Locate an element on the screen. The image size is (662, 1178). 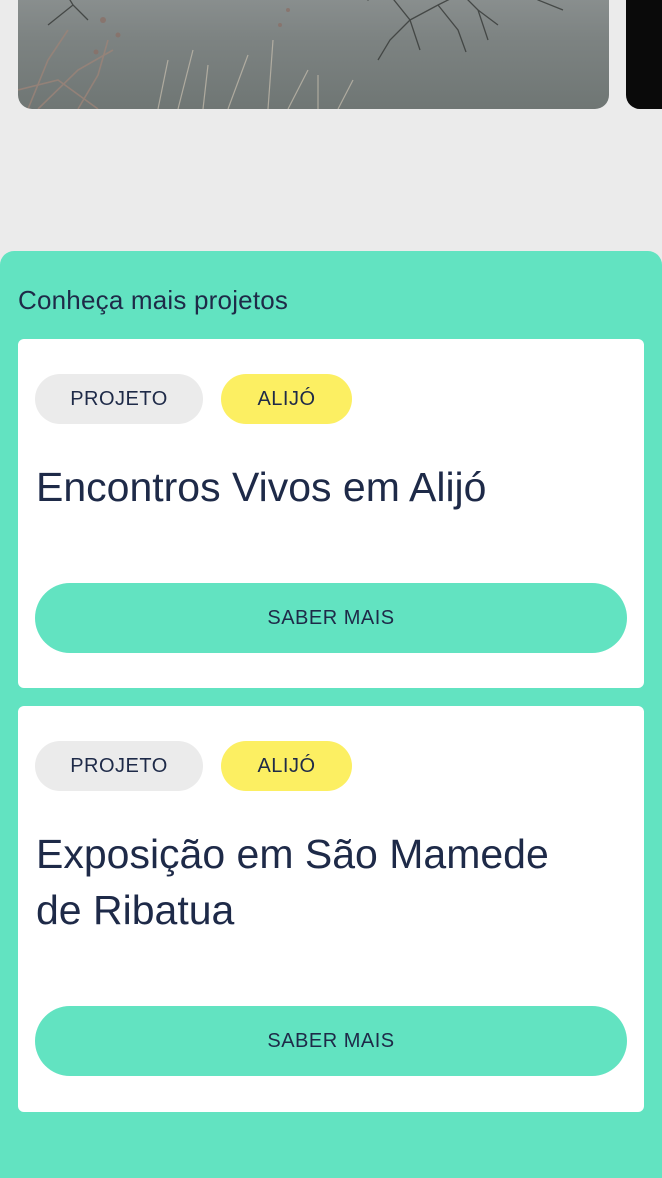
section-title: Conheça mais projetos is located at coordinates (153, 300).